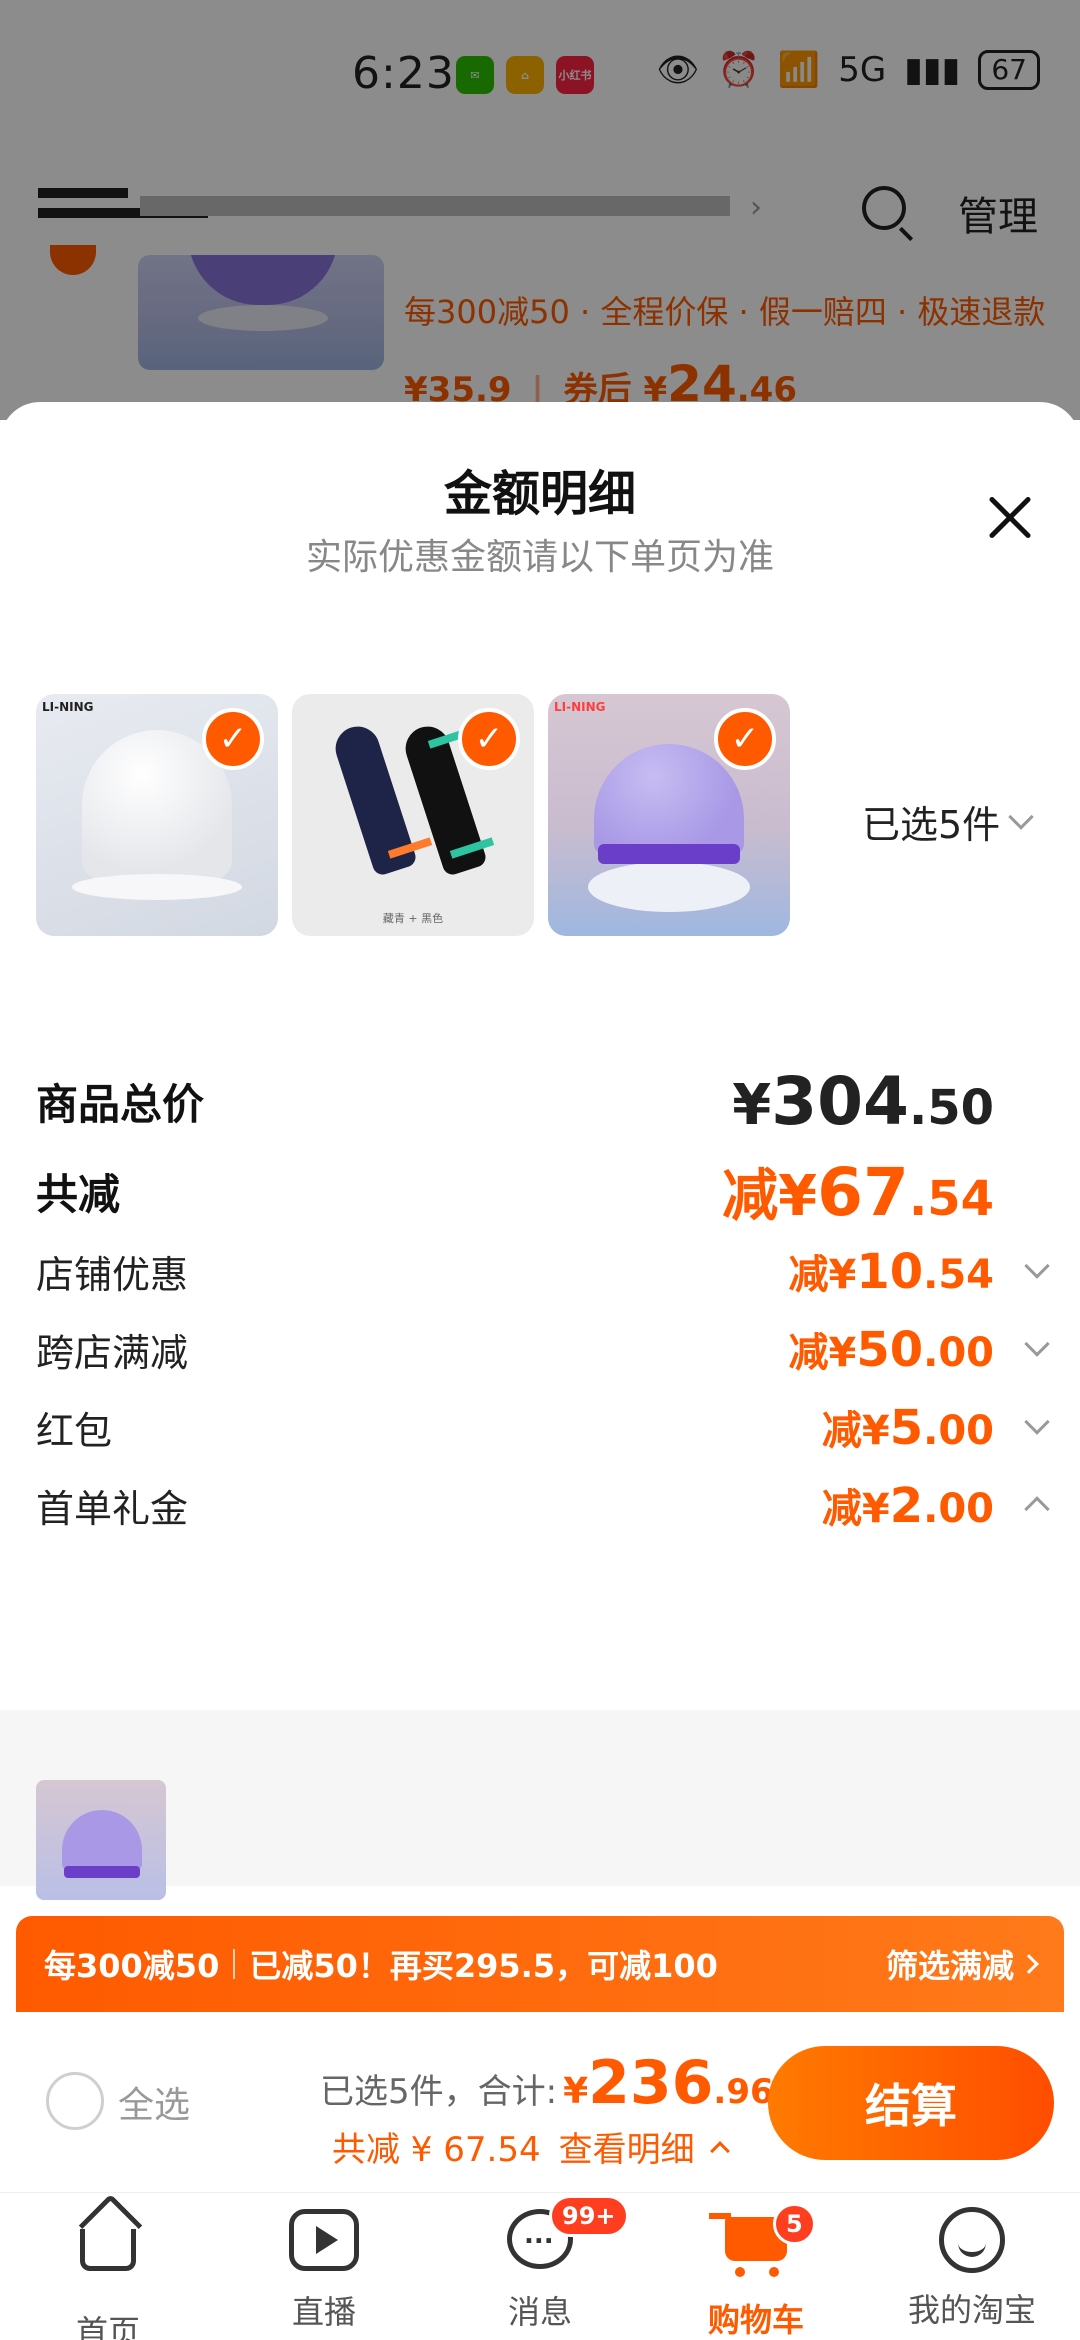 This screenshot has height=2340, width=1080. Describe the element at coordinates (413, 815) in the screenshot. I see `item-thumbnail-socks: 藏青 + 黑色 ✓` at that location.